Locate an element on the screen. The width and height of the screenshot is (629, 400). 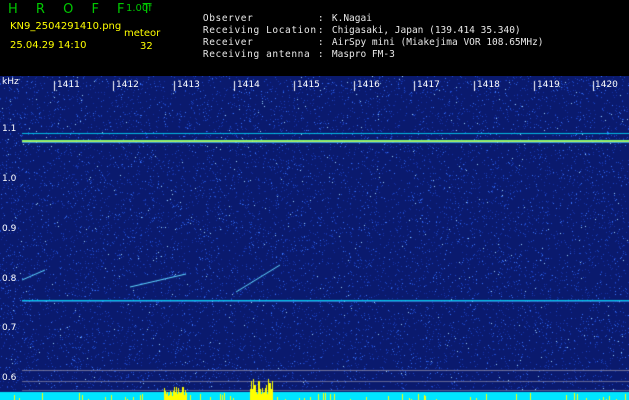
program-version: 1.00f is located at coordinates (139, 8).